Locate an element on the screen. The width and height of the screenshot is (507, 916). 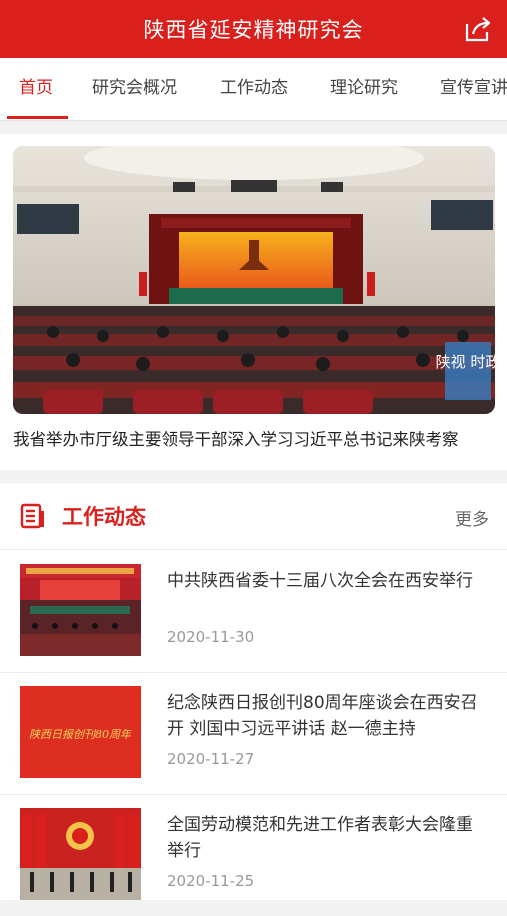
tab-work-news: 工作动态 is located at coordinates (254, 88).